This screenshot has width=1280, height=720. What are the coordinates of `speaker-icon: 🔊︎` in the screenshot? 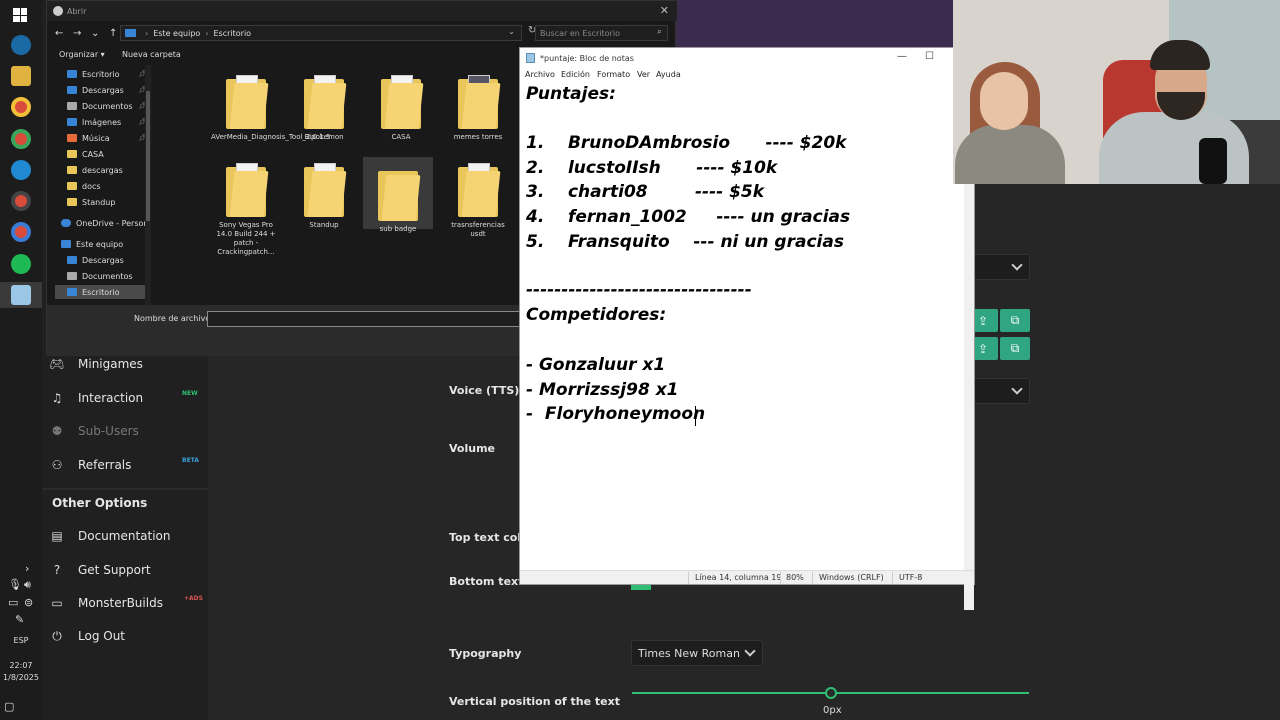 It's located at (27, 585).